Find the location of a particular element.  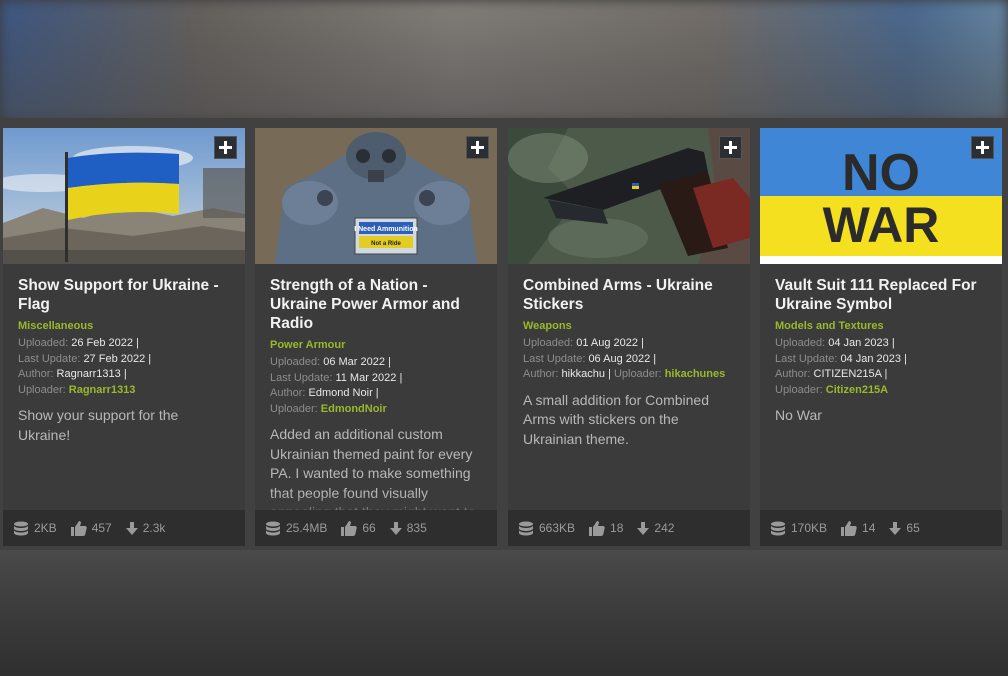

mod-stats: 25.4MB 66 835 is located at coordinates (376, 528).